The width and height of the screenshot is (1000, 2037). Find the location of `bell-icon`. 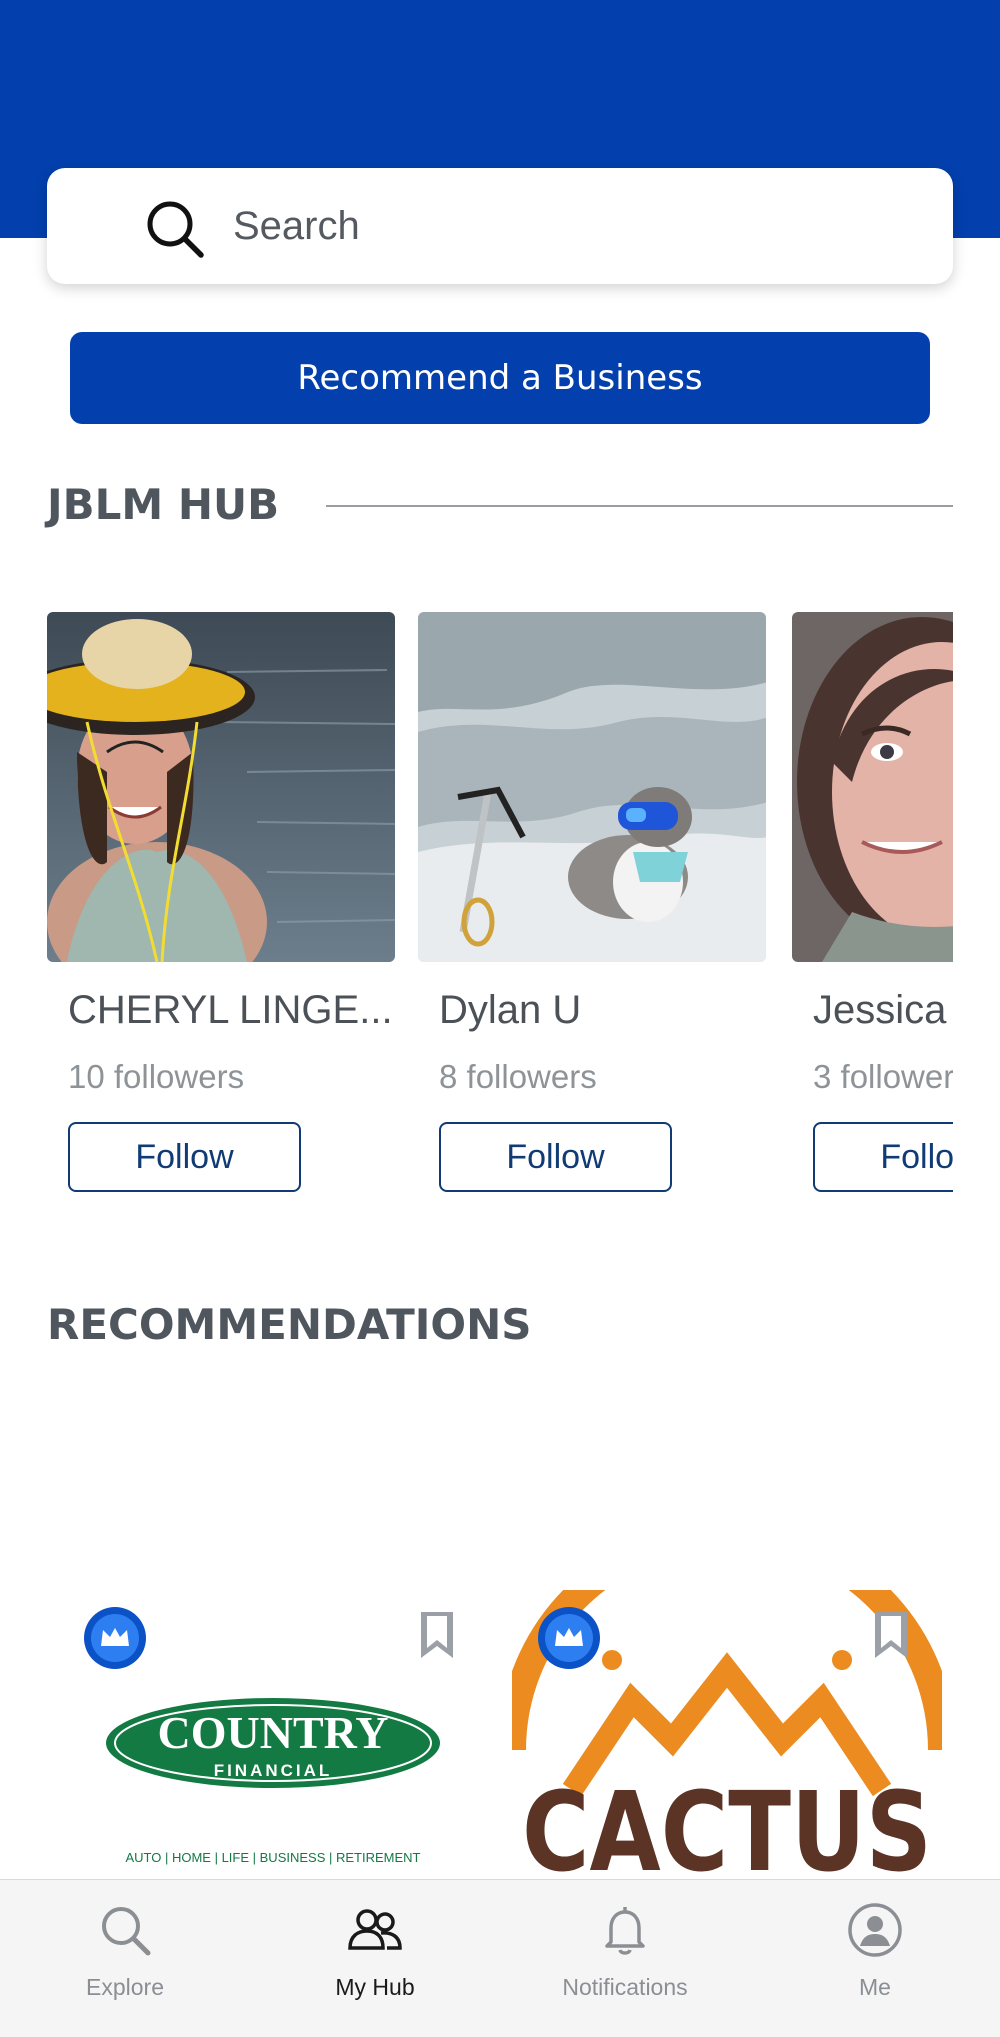

bell-icon is located at coordinates (625, 1931).